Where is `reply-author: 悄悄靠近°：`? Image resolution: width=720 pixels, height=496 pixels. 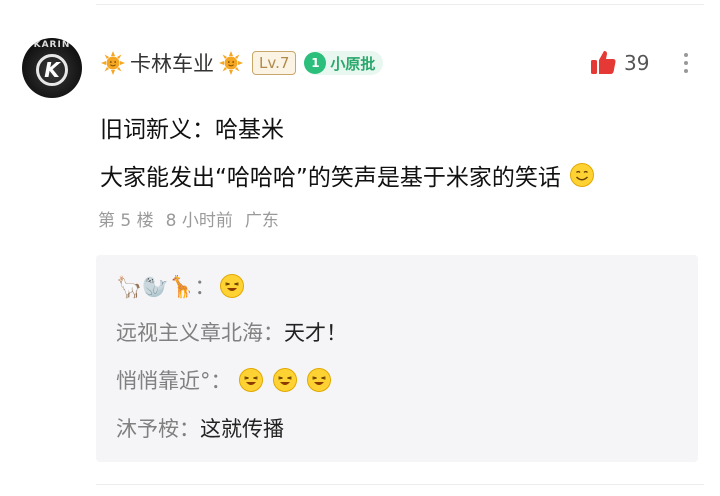 reply-author: 悄悄靠近°： is located at coordinates (174, 380).